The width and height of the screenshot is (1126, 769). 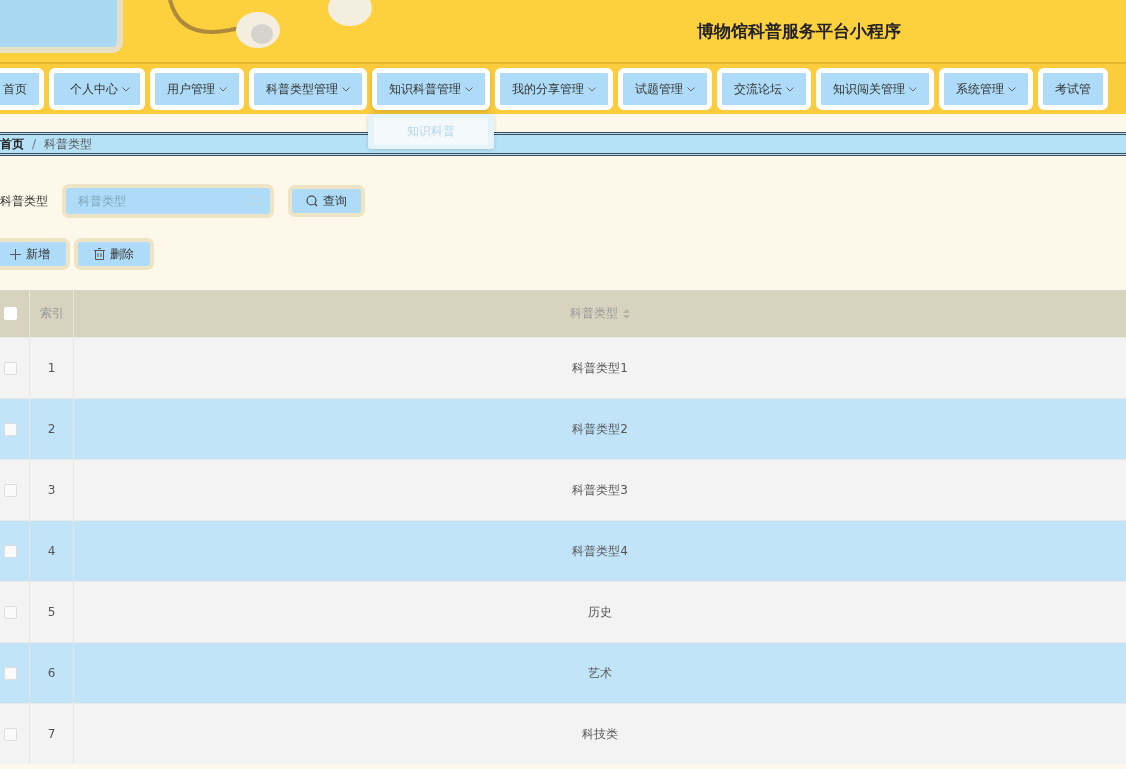 What do you see at coordinates (665, 89) in the screenshot?
I see `nav-menu-item: 试题管理` at bounding box center [665, 89].